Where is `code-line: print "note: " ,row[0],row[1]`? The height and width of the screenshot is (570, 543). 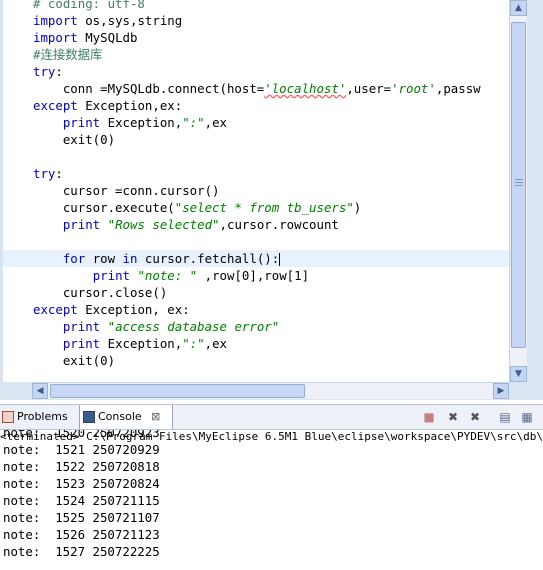
code-line: print "note: " ,row[0],row[1] is located at coordinates (156, 275).